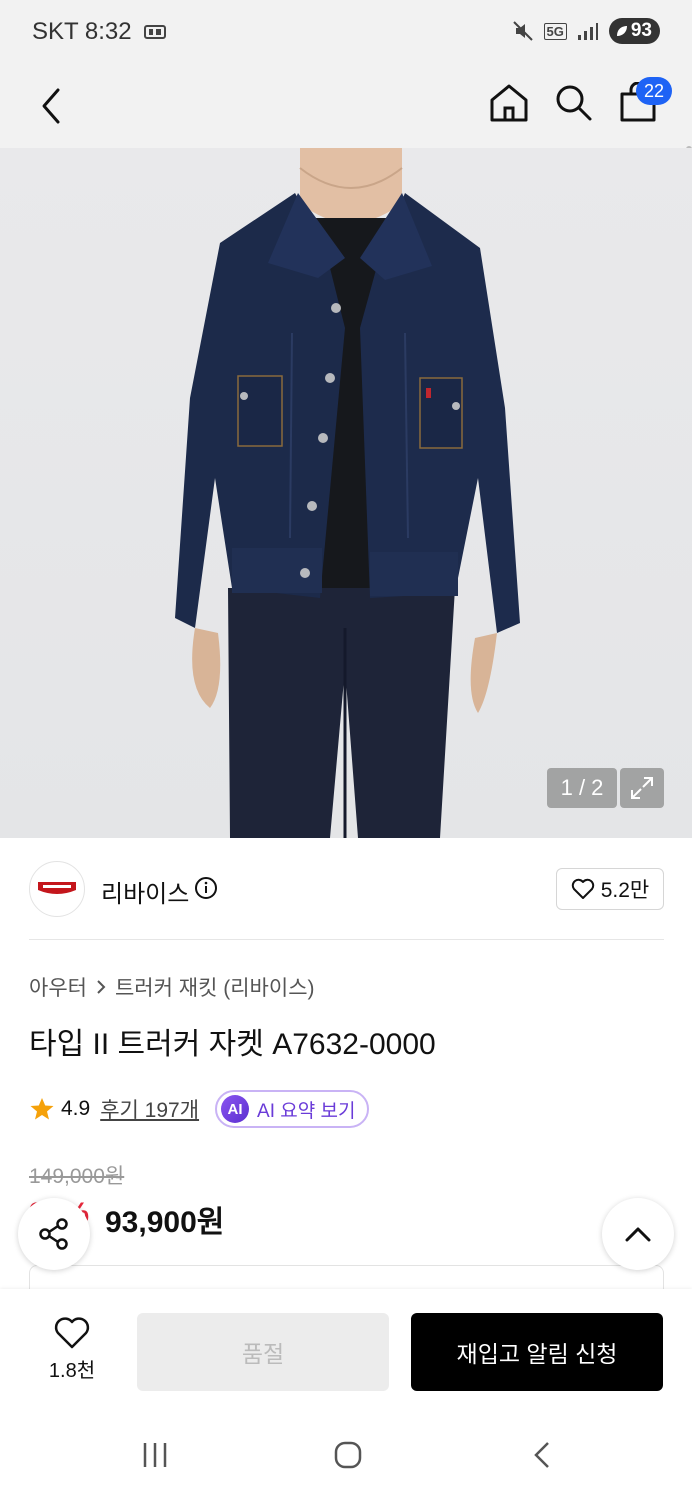 The image size is (692, 1500). I want to click on search-icon, so click(573, 102).